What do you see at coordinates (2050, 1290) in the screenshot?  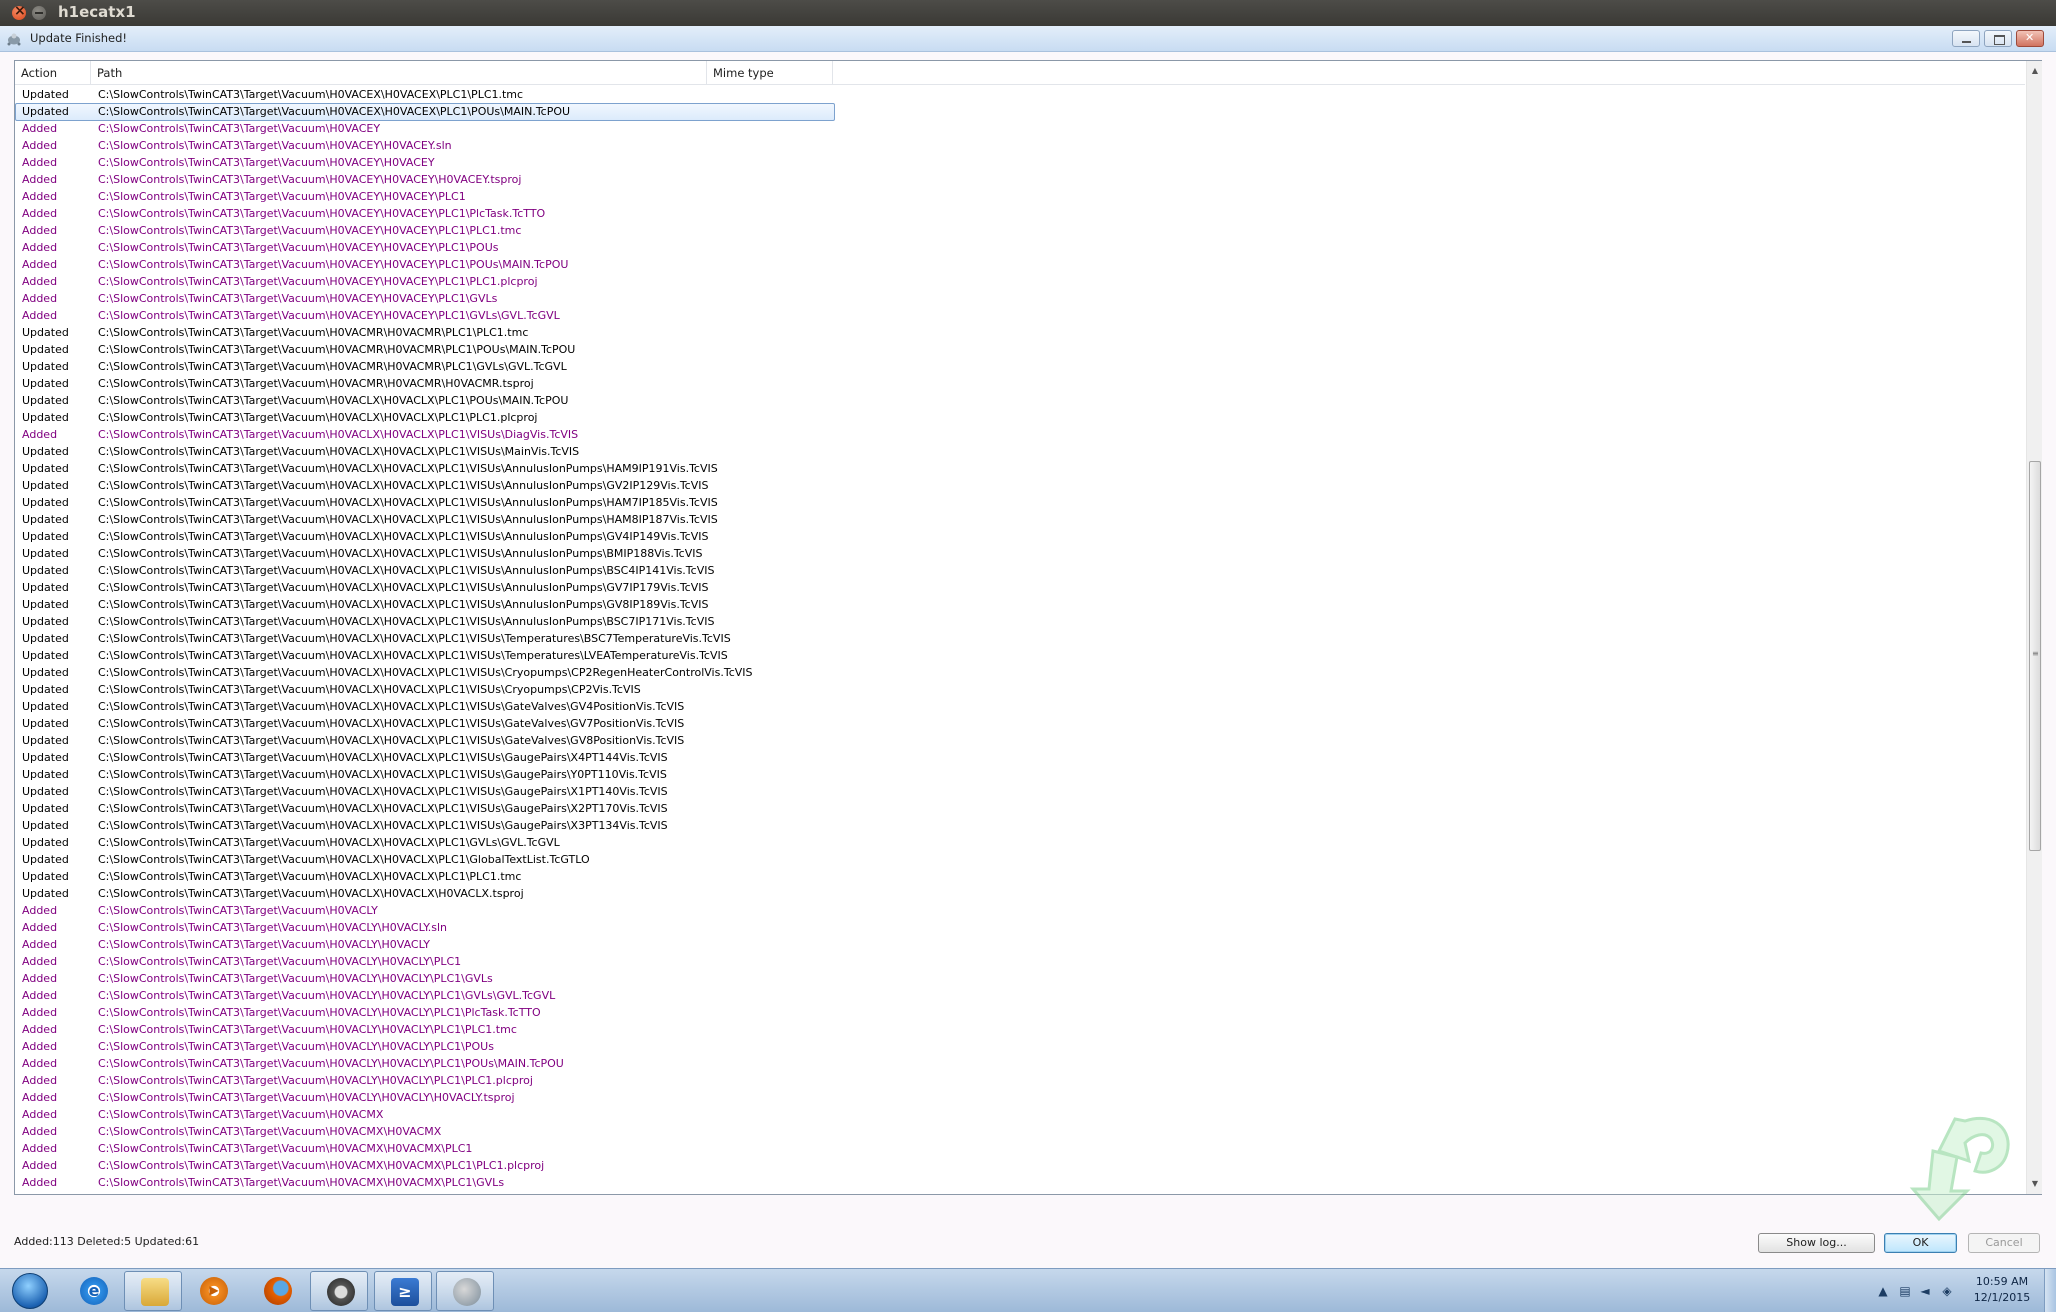 I see `show-desktop-button` at bounding box center [2050, 1290].